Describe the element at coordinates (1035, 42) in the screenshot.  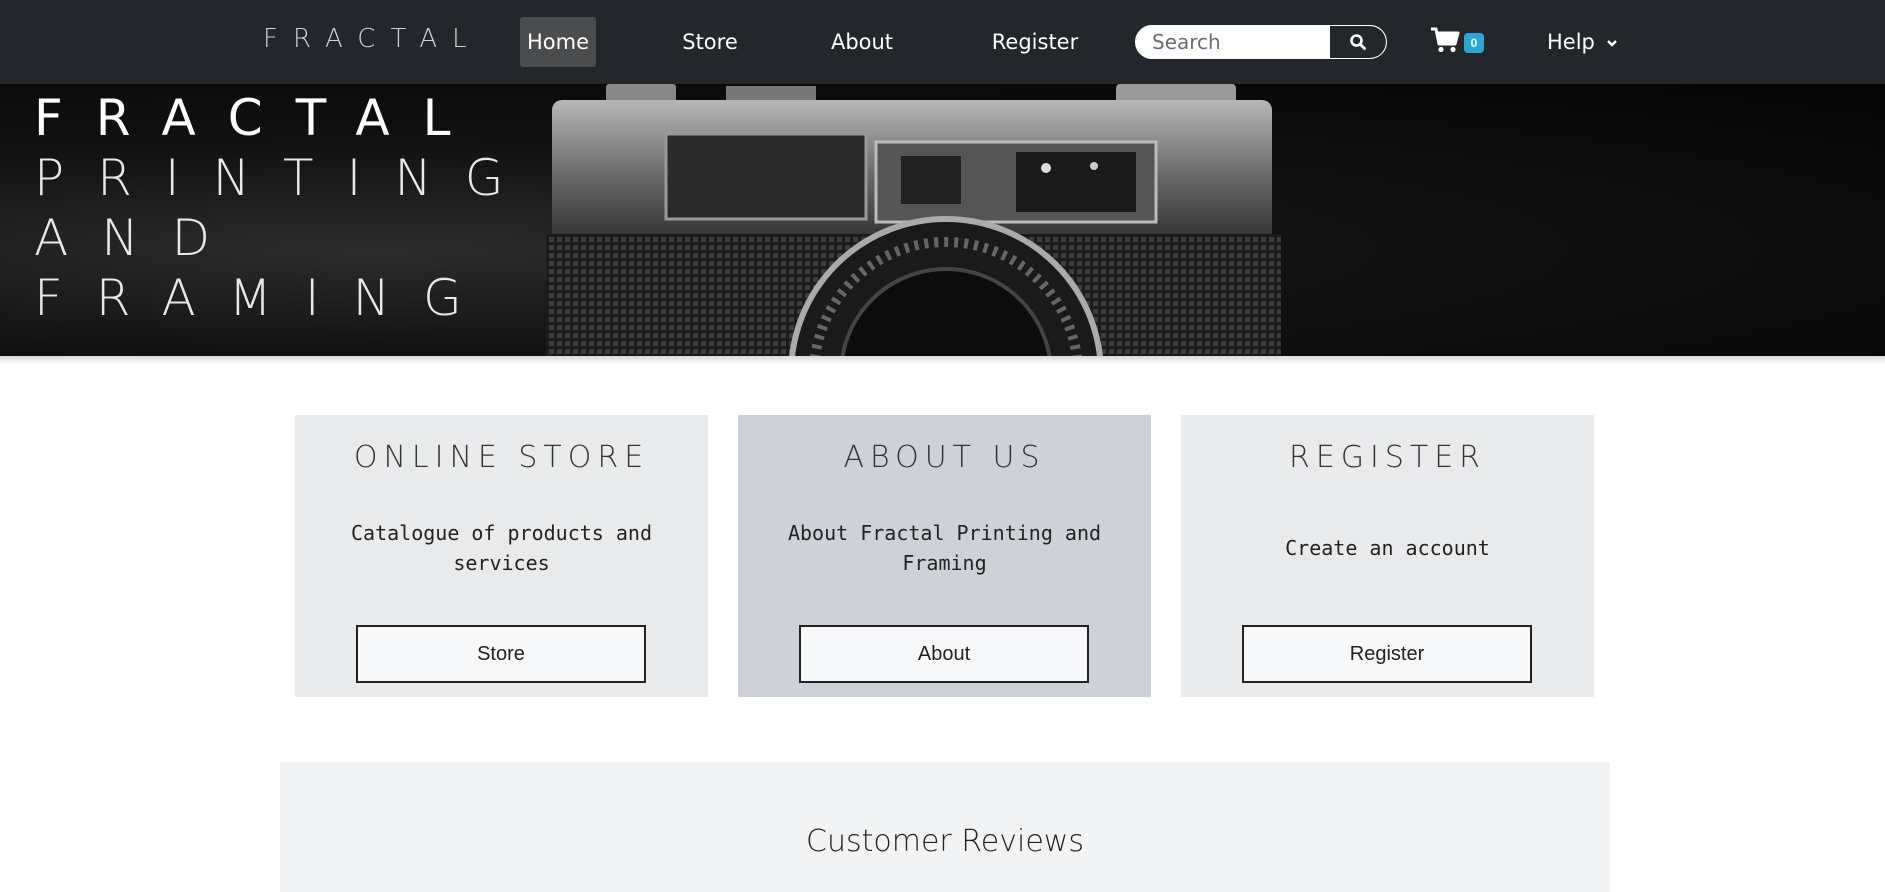
I see `nav-register: Register` at that location.